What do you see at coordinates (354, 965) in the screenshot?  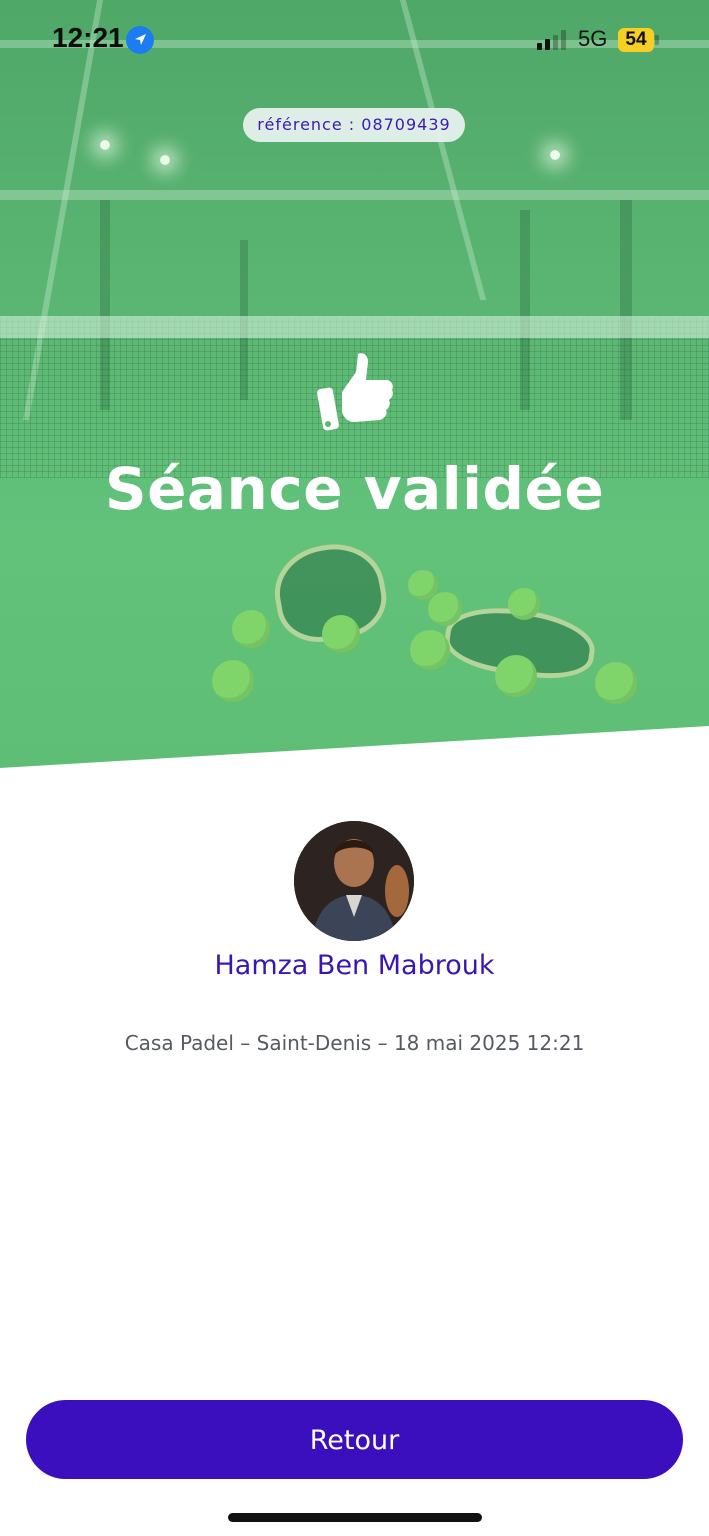 I see `player-name: Hamza Ben Mabrouk` at bounding box center [354, 965].